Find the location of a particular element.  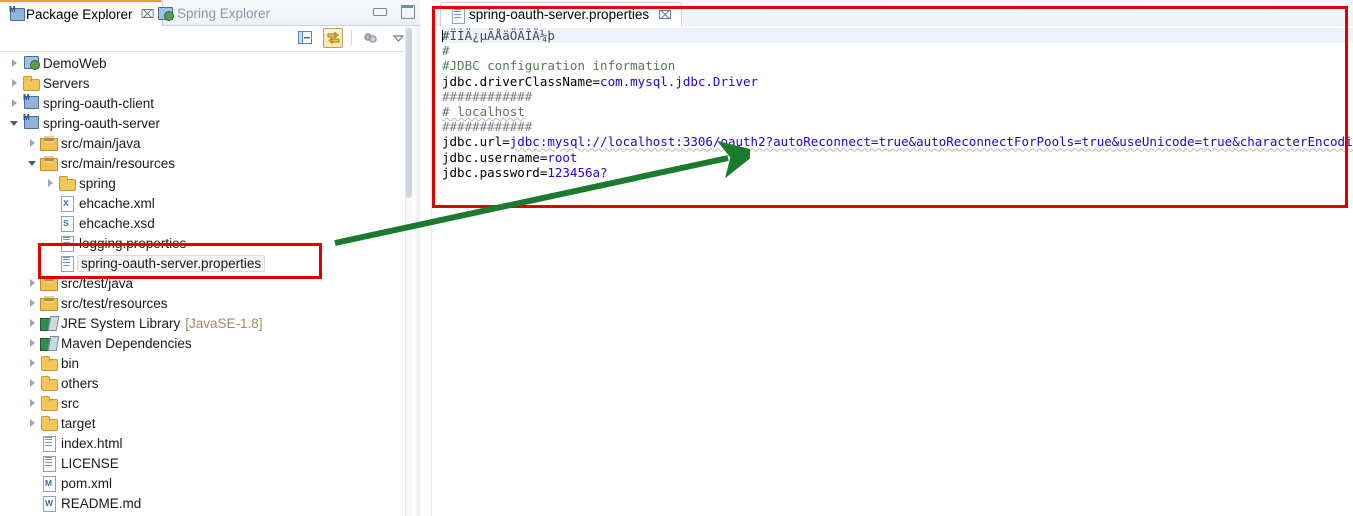

code-line: #JDBC configuration information is located at coordinates (897, 65).